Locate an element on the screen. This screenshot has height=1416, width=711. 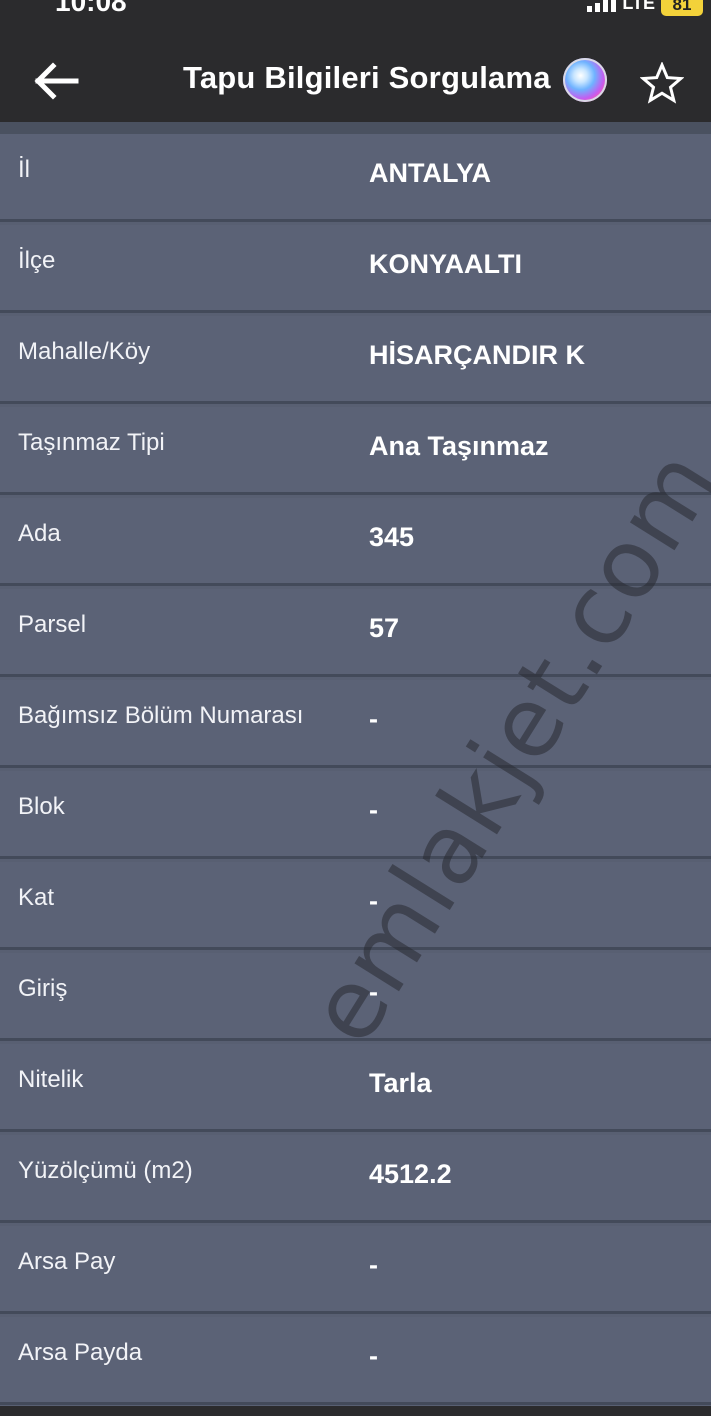
battery-icon: 81 is located at coordinates (682, 8).